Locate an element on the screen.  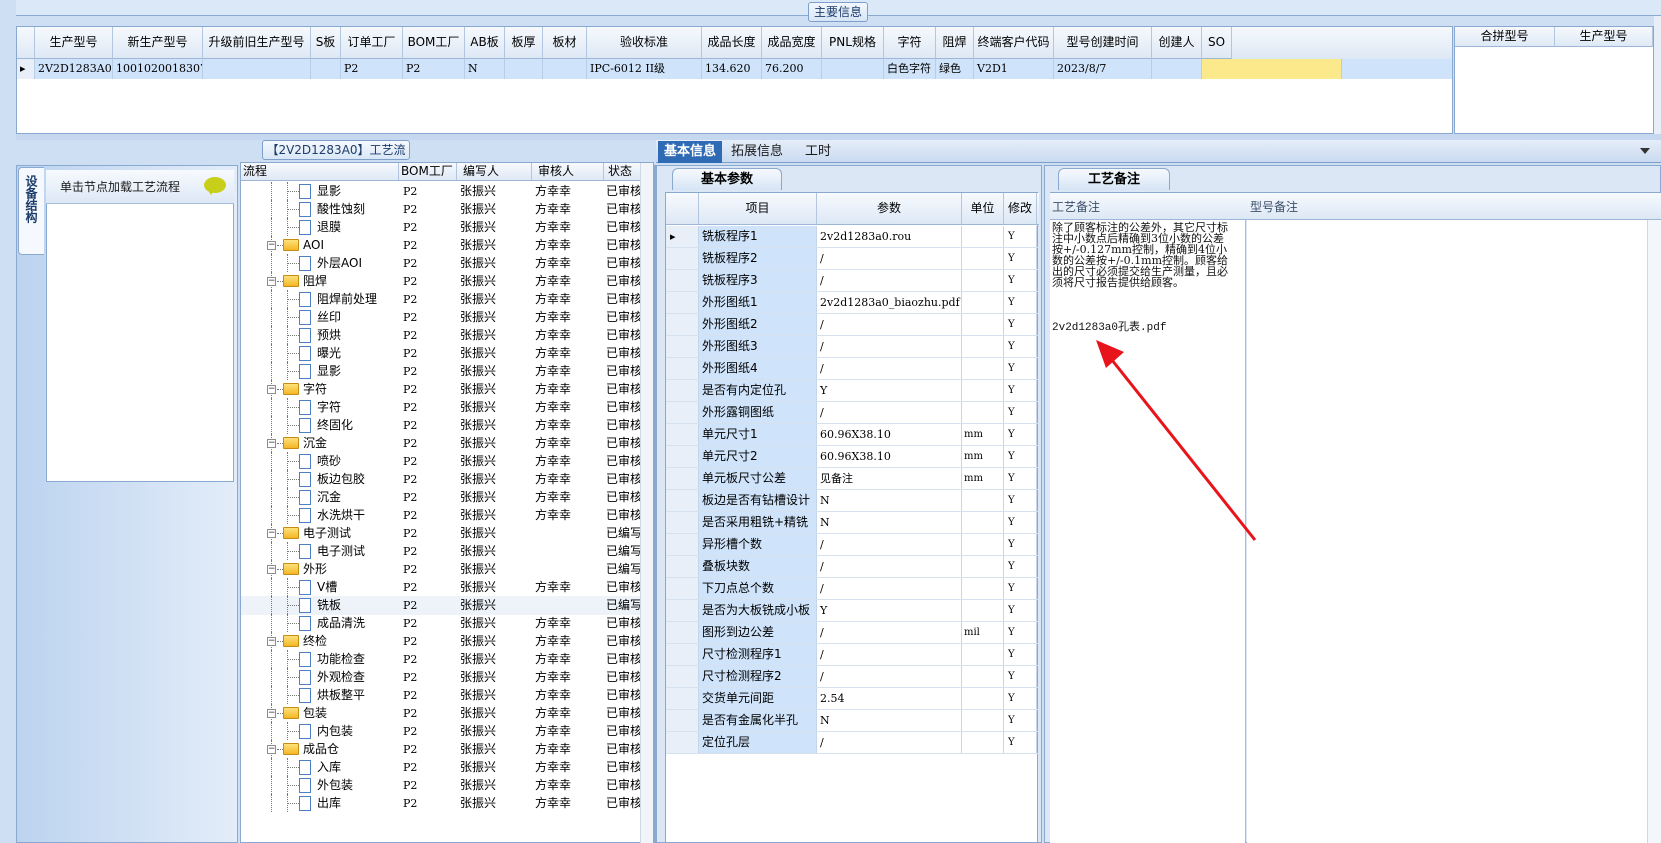
param-row: 异形槽个数 / Y is located at coordinates (852, 545).